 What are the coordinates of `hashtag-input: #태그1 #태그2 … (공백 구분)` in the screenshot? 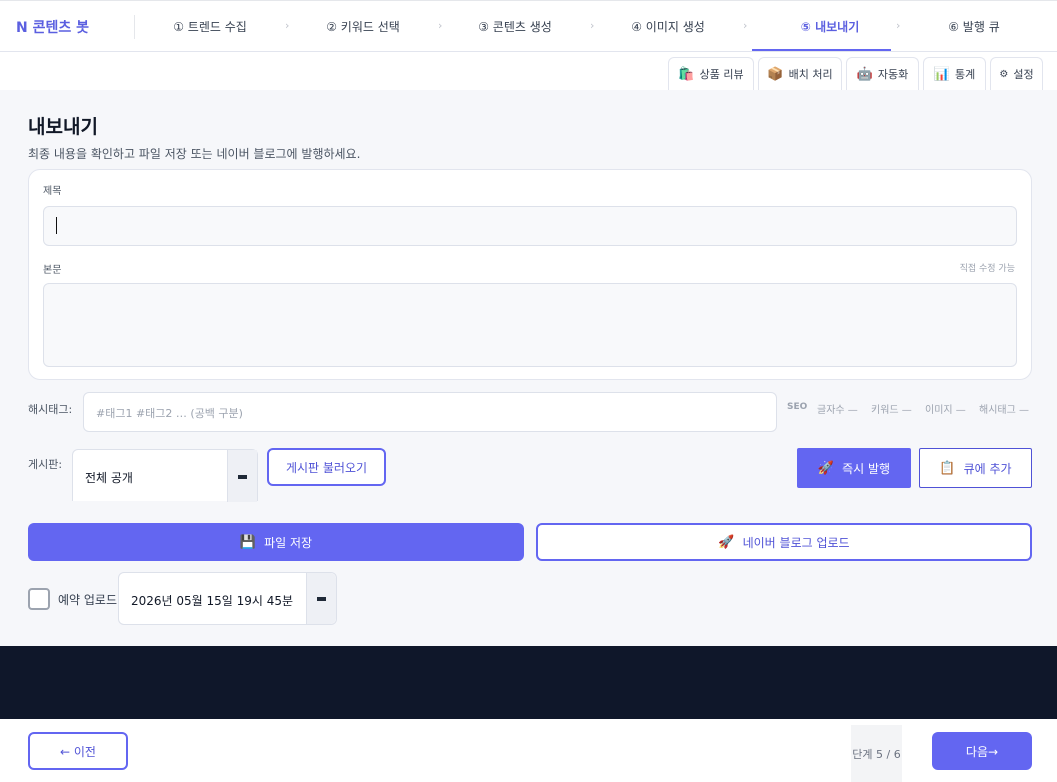 It's located at (430, 412).